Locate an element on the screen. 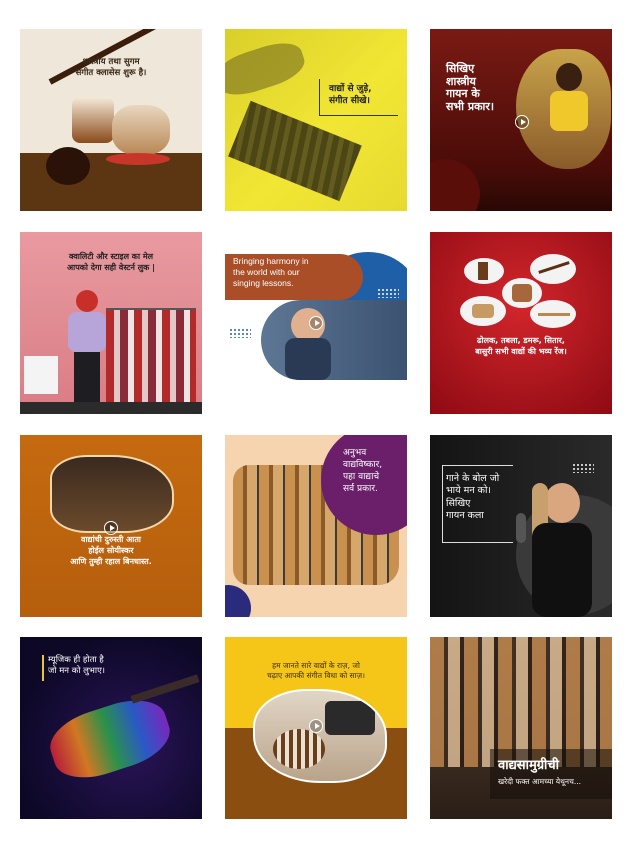 The height and width of the screenshot is (848, 632). corner-accent is located at coordinates (238, 601).